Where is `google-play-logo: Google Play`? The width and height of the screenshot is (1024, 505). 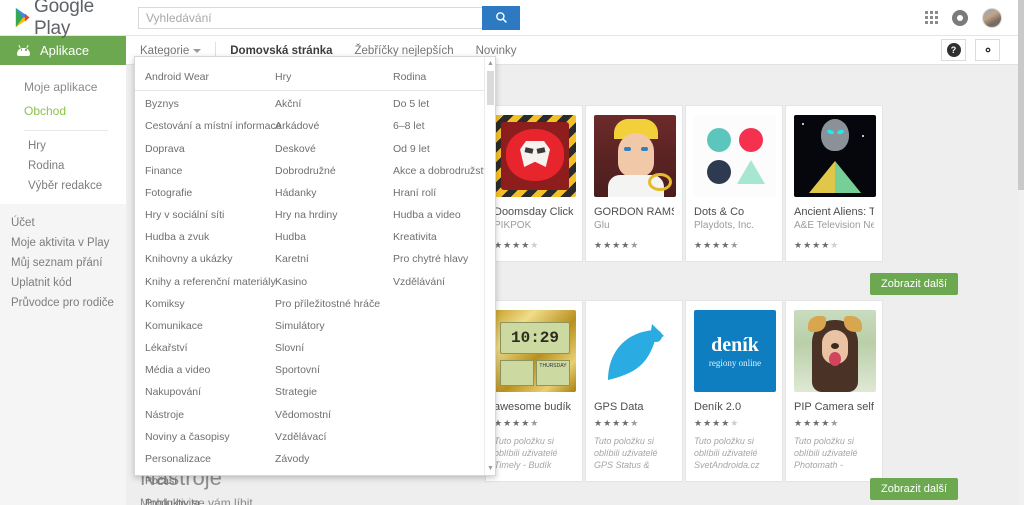 google-play-logo: Google Play is located at coordinates (63, 20).